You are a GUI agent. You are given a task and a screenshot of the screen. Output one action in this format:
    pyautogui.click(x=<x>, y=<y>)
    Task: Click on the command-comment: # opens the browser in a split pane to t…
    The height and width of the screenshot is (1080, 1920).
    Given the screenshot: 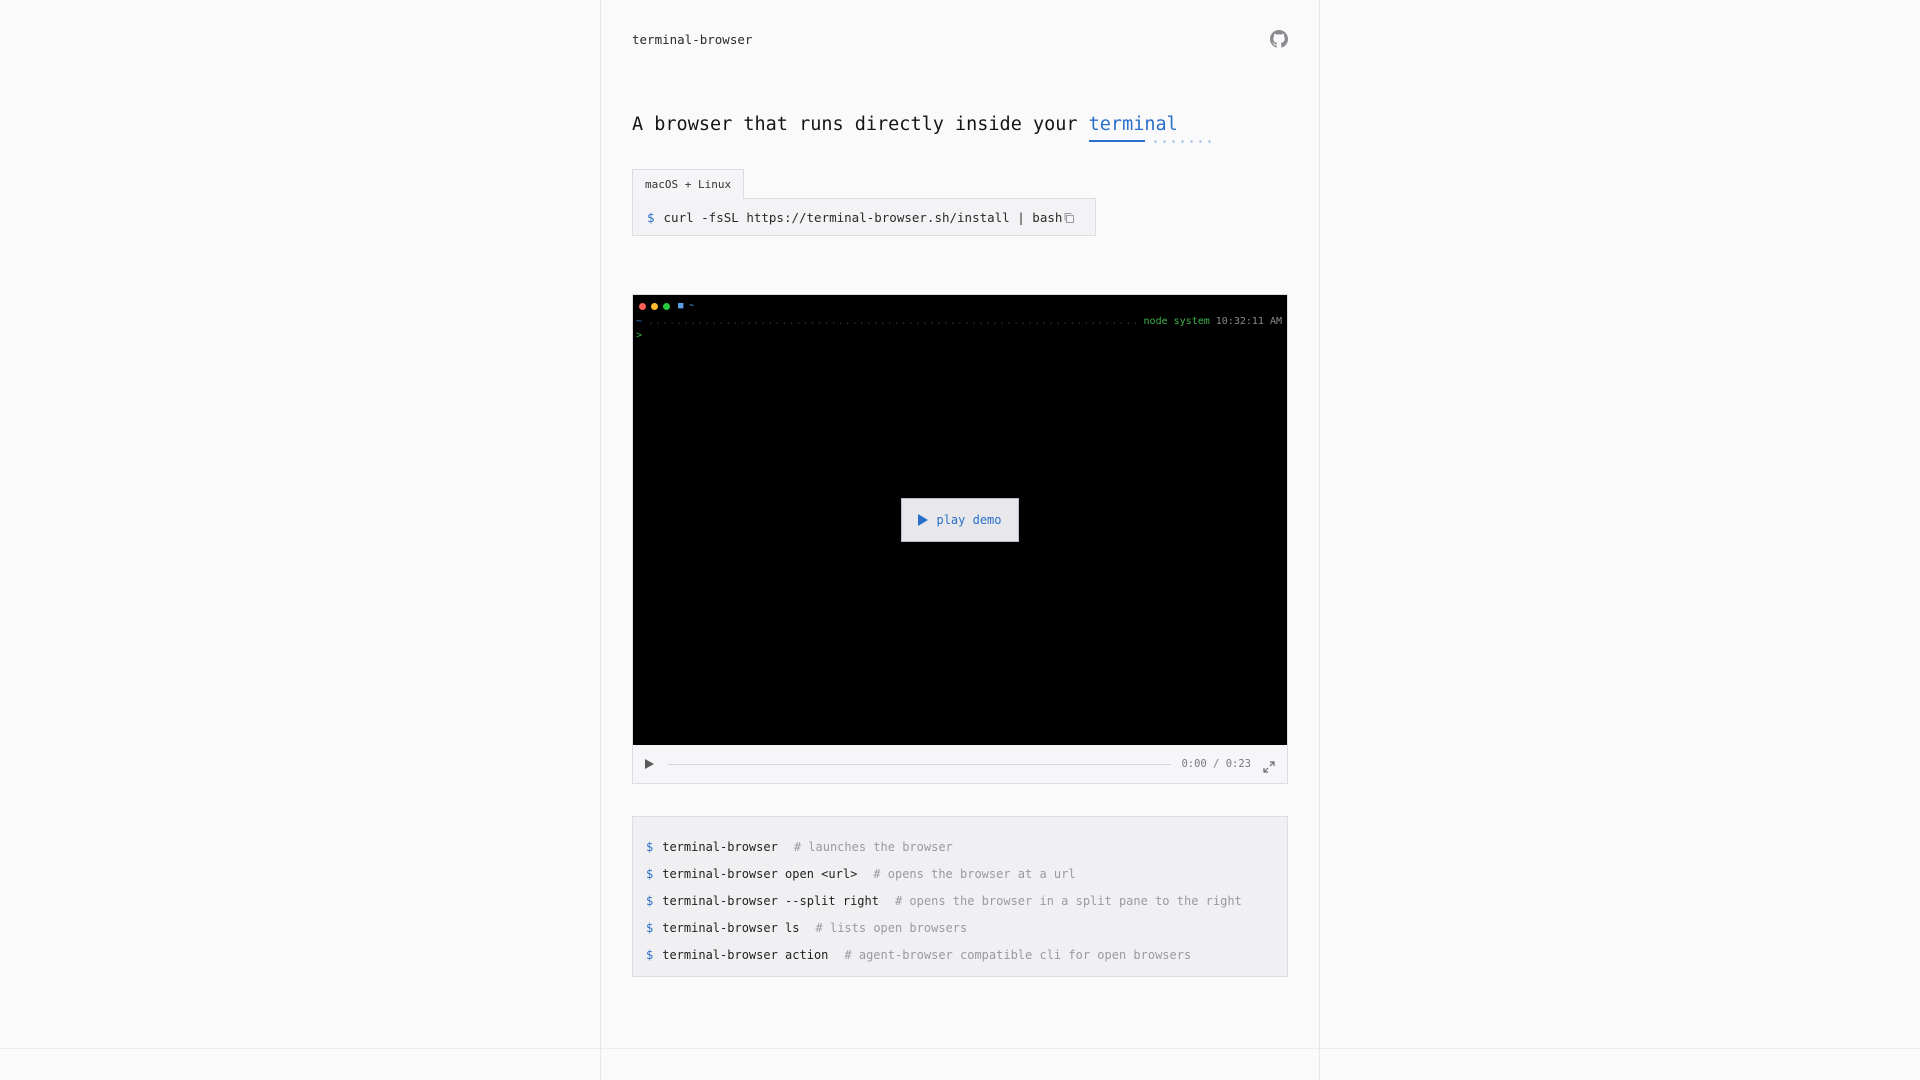 What is the action you would take?
    pyautogui.click(x=1068, y=900)
    